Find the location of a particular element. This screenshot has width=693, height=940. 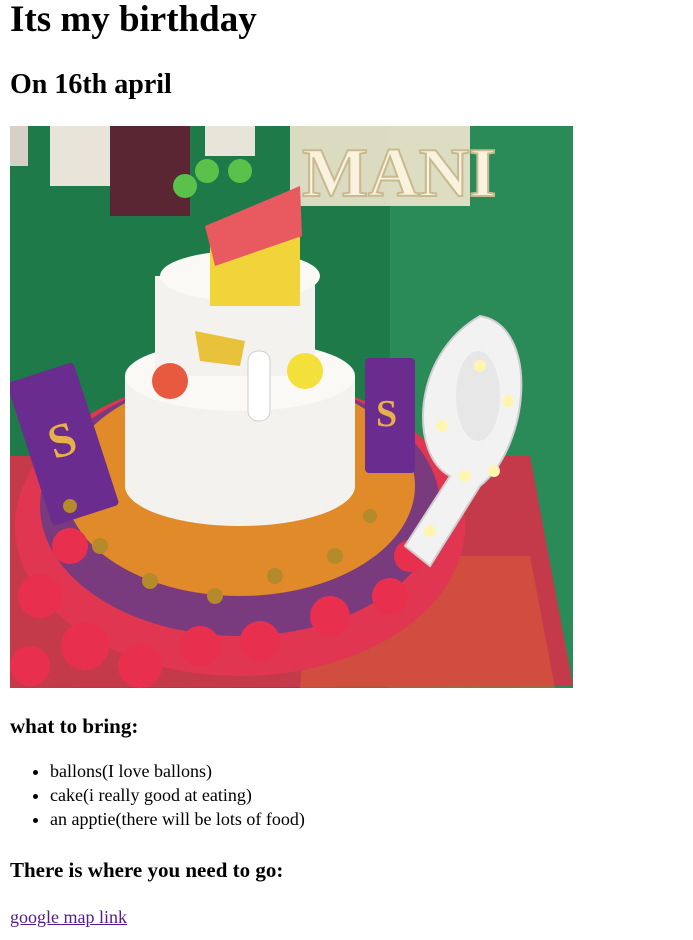

page-title: Its my birthday is located at coordinates (133, 20).